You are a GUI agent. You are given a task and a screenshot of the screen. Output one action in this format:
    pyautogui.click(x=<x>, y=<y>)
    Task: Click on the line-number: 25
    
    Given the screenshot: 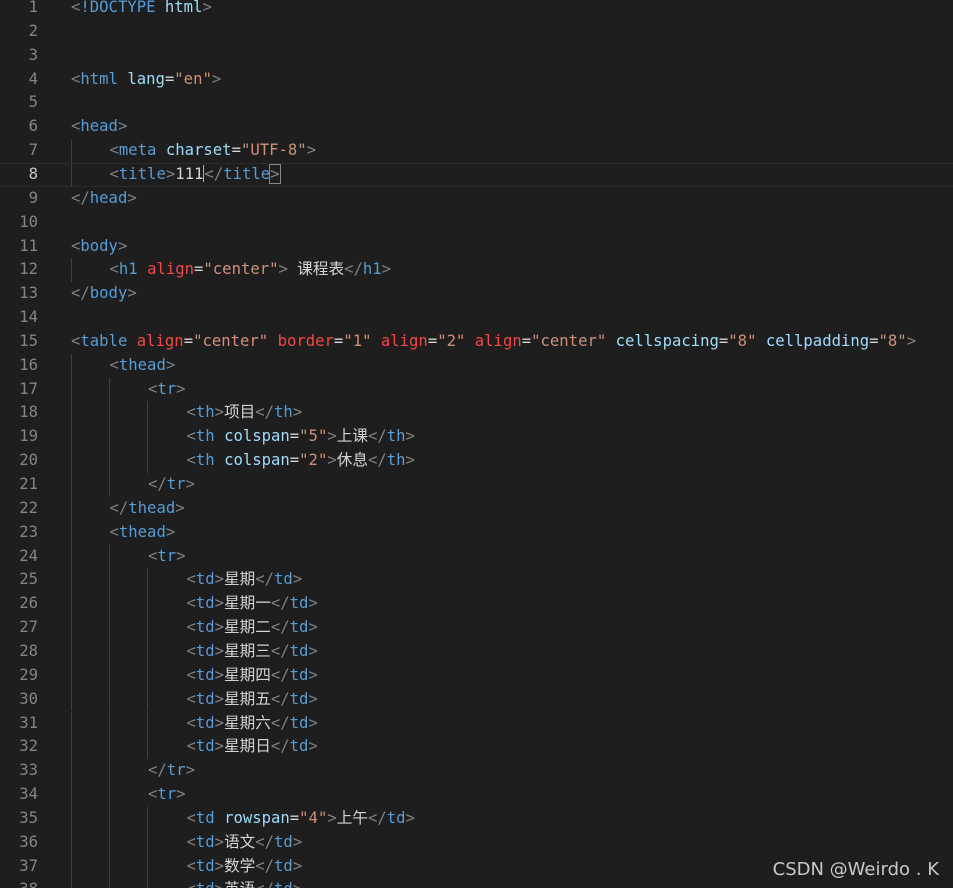 What is the action you would take?
    pyautogui.click(x=19, y=580)
    